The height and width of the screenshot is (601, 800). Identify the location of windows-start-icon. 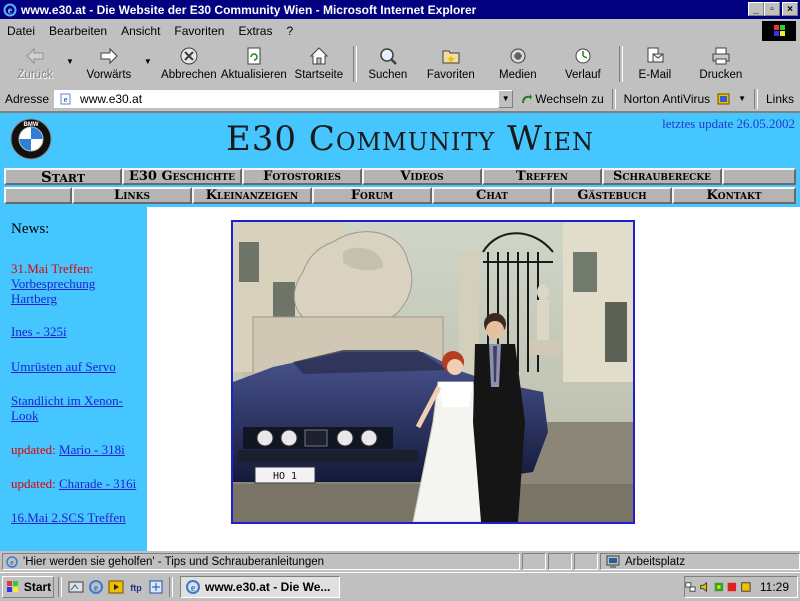
(12, 586).